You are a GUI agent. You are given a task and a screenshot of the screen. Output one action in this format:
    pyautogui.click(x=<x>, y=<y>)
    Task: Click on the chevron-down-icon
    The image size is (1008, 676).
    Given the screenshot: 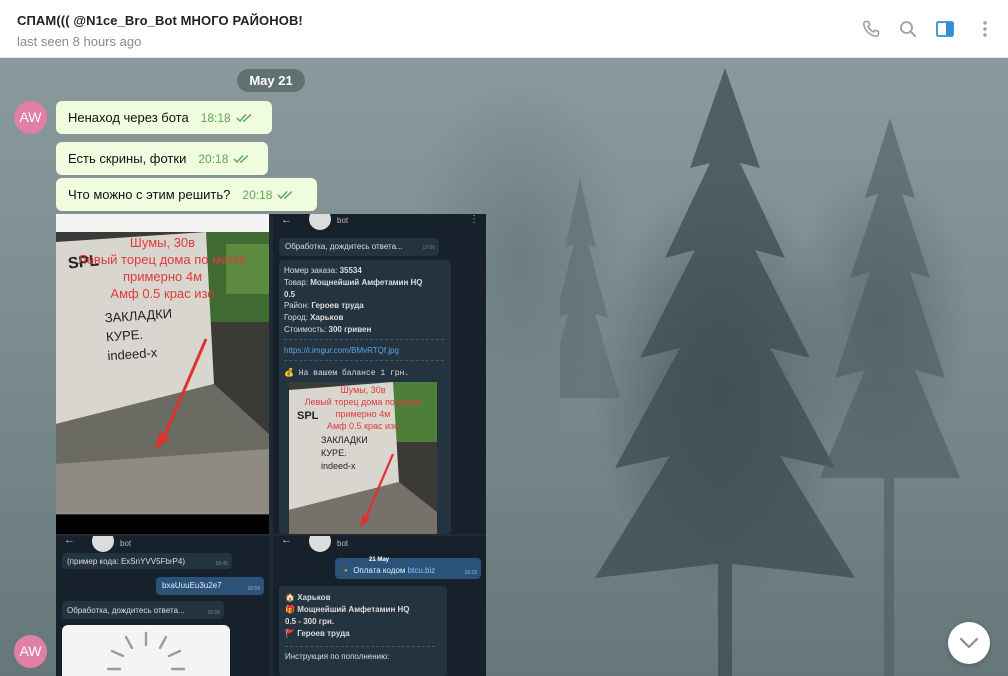 What is the action you would take?
    pyautogui.click(x=969, y=643)
    